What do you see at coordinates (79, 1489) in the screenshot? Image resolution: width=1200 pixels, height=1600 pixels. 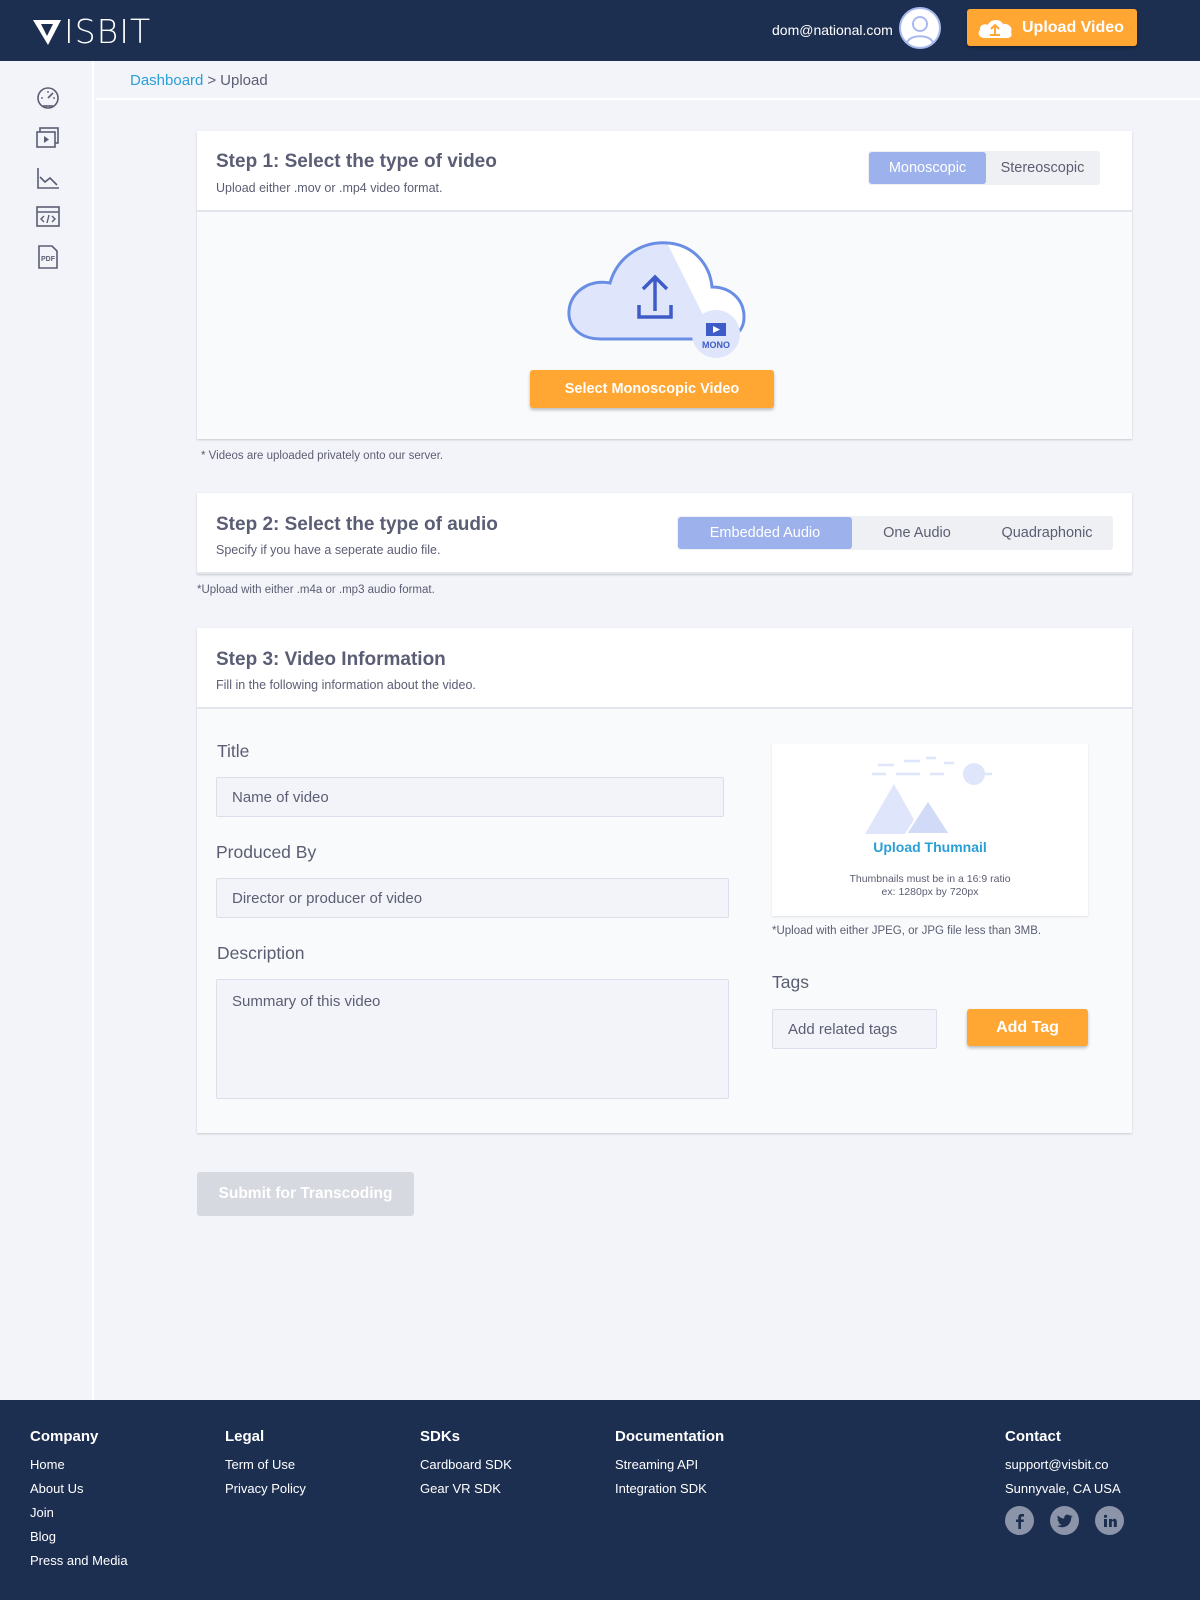 I see `footer-link-about: About Us` at bounding box center [79, 1489].